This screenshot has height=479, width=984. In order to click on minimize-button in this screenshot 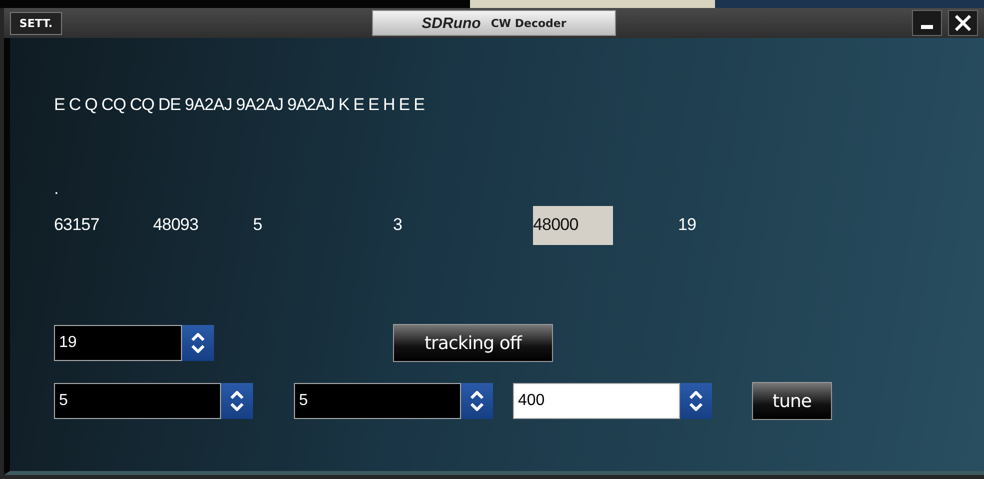, I will do `click(927, 23)`.